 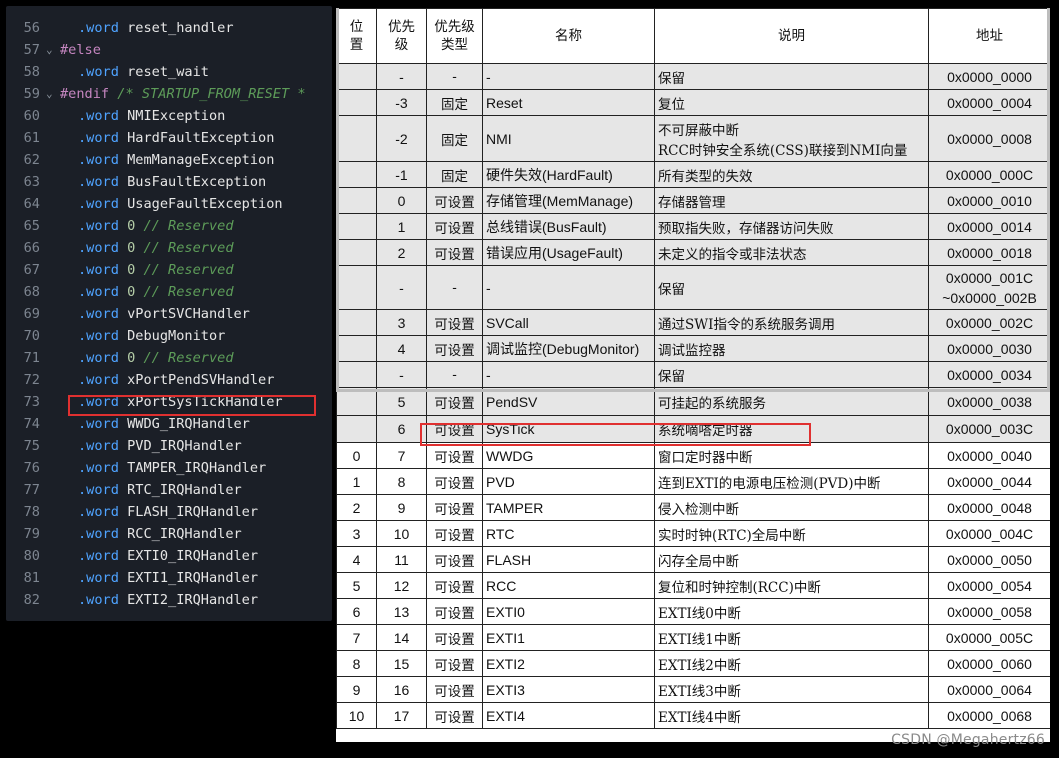 What do you see at coordinates (31, 292) in the screenshot?
I see `line-number: 68` at bounding box center [31, 292].